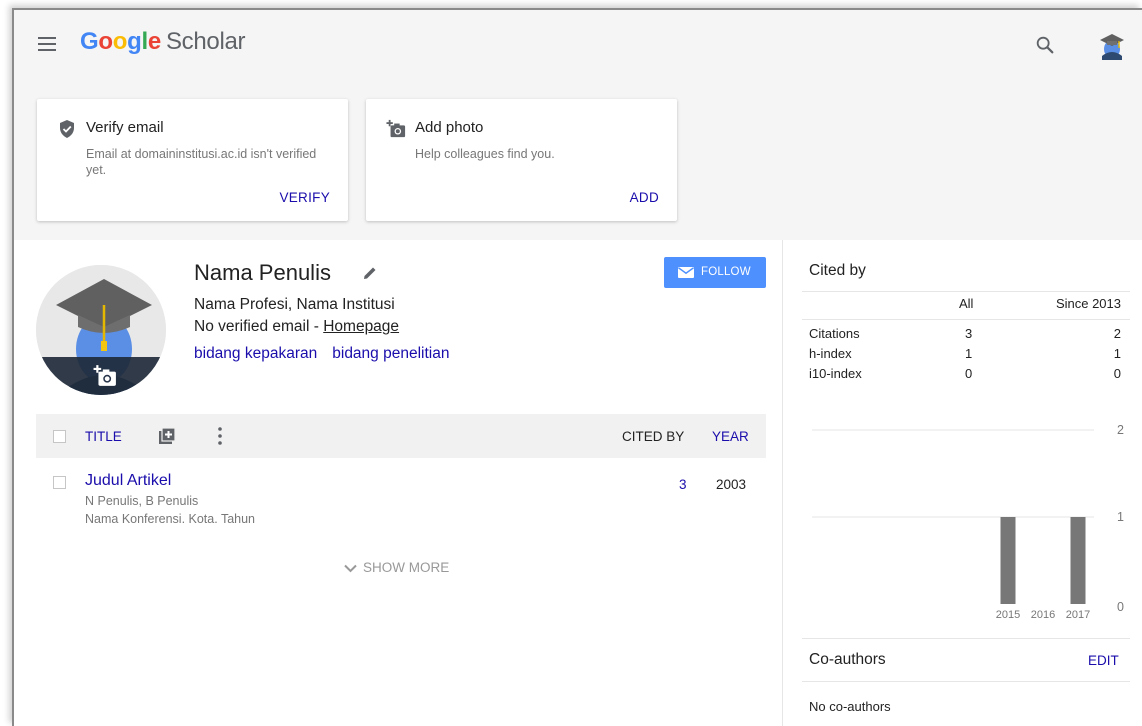 This screenshot has width=1142, height=726. I want to click on show-more-button: SHOW MORE, so click(396, 567).